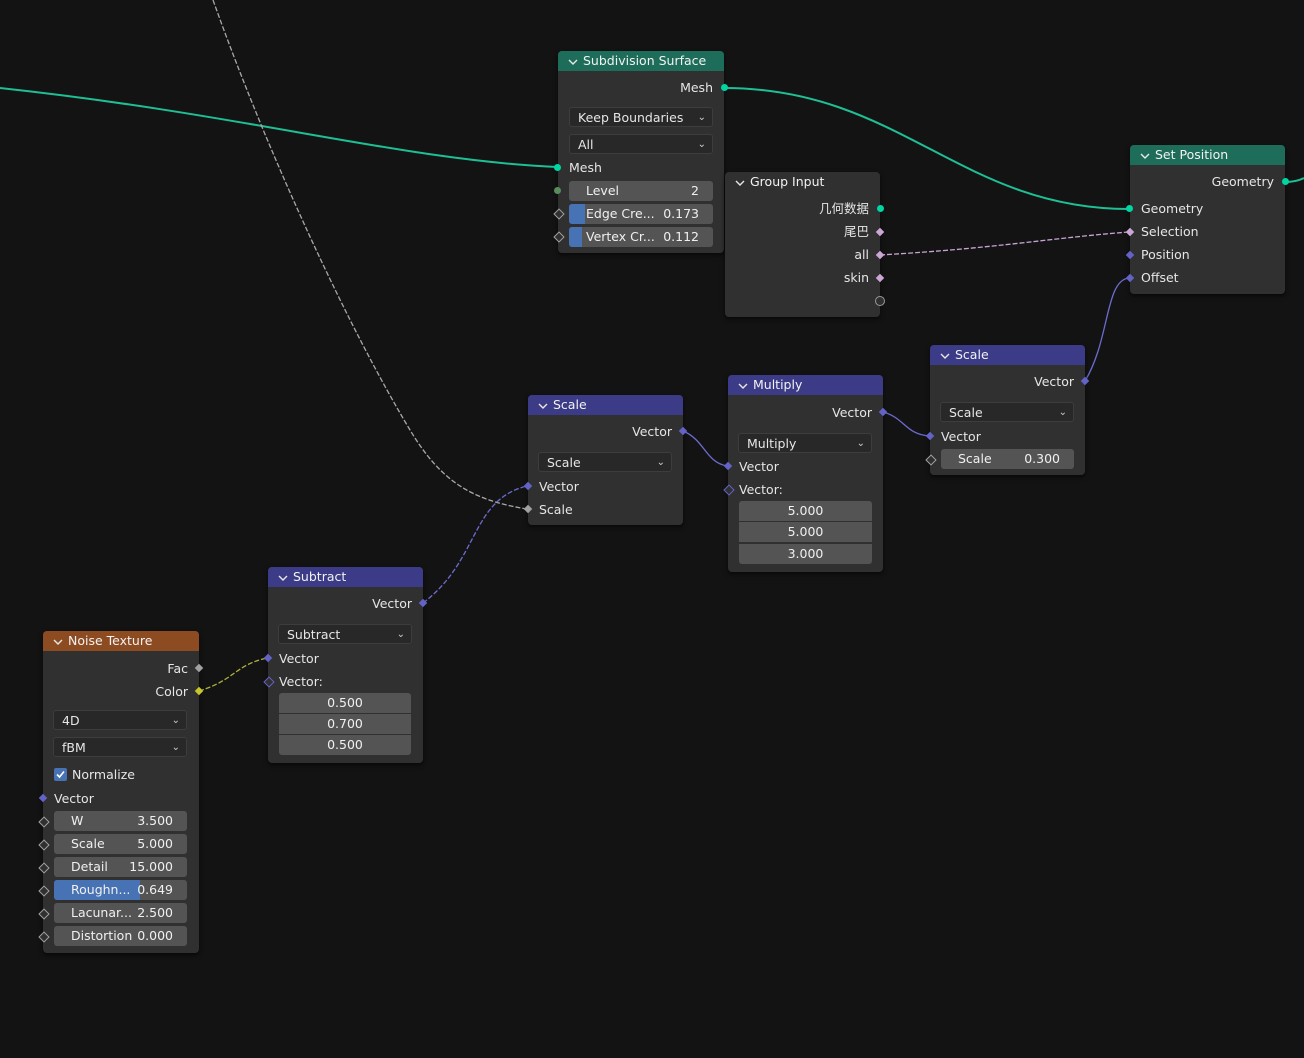 The image size is (1304, 1058). What do you see at coordinates (155, 935) in the screenshot?
I see `field-value: 0.000` at bounding box center [155, 935].